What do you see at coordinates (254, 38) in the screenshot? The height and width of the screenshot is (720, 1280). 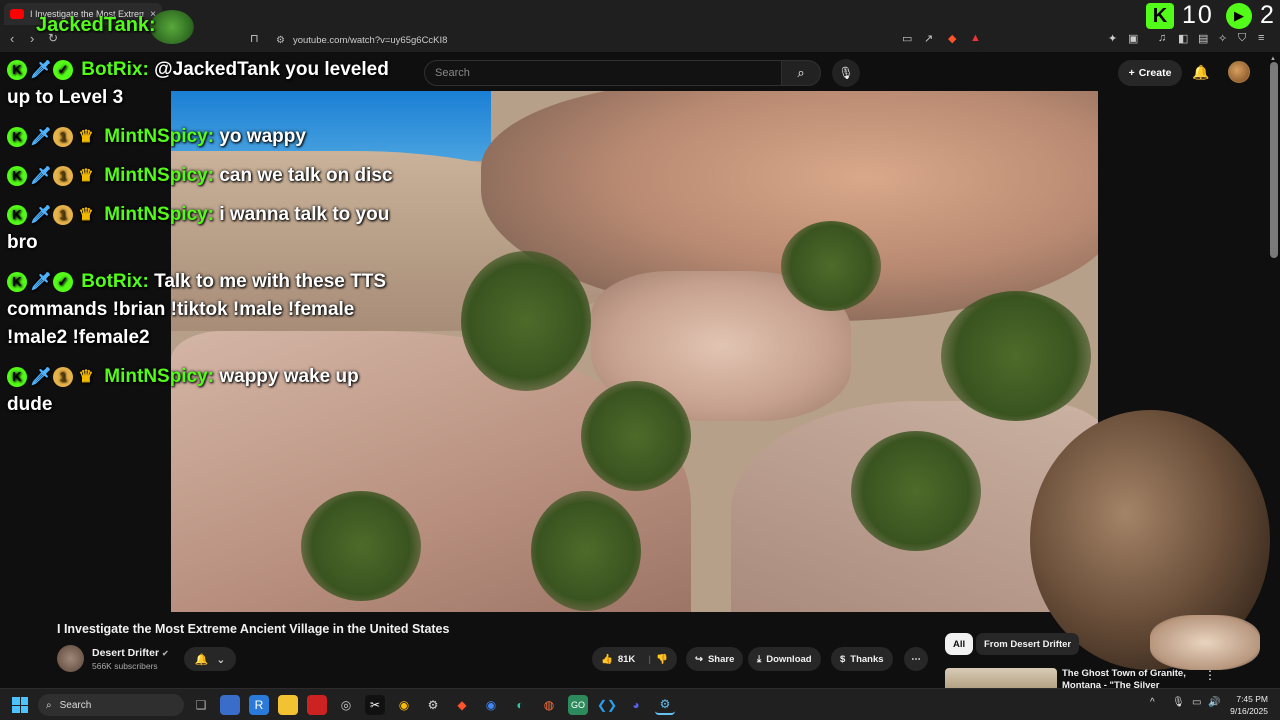 I see `bookmark-icon: ⊓` at bounding box center [254, 38].